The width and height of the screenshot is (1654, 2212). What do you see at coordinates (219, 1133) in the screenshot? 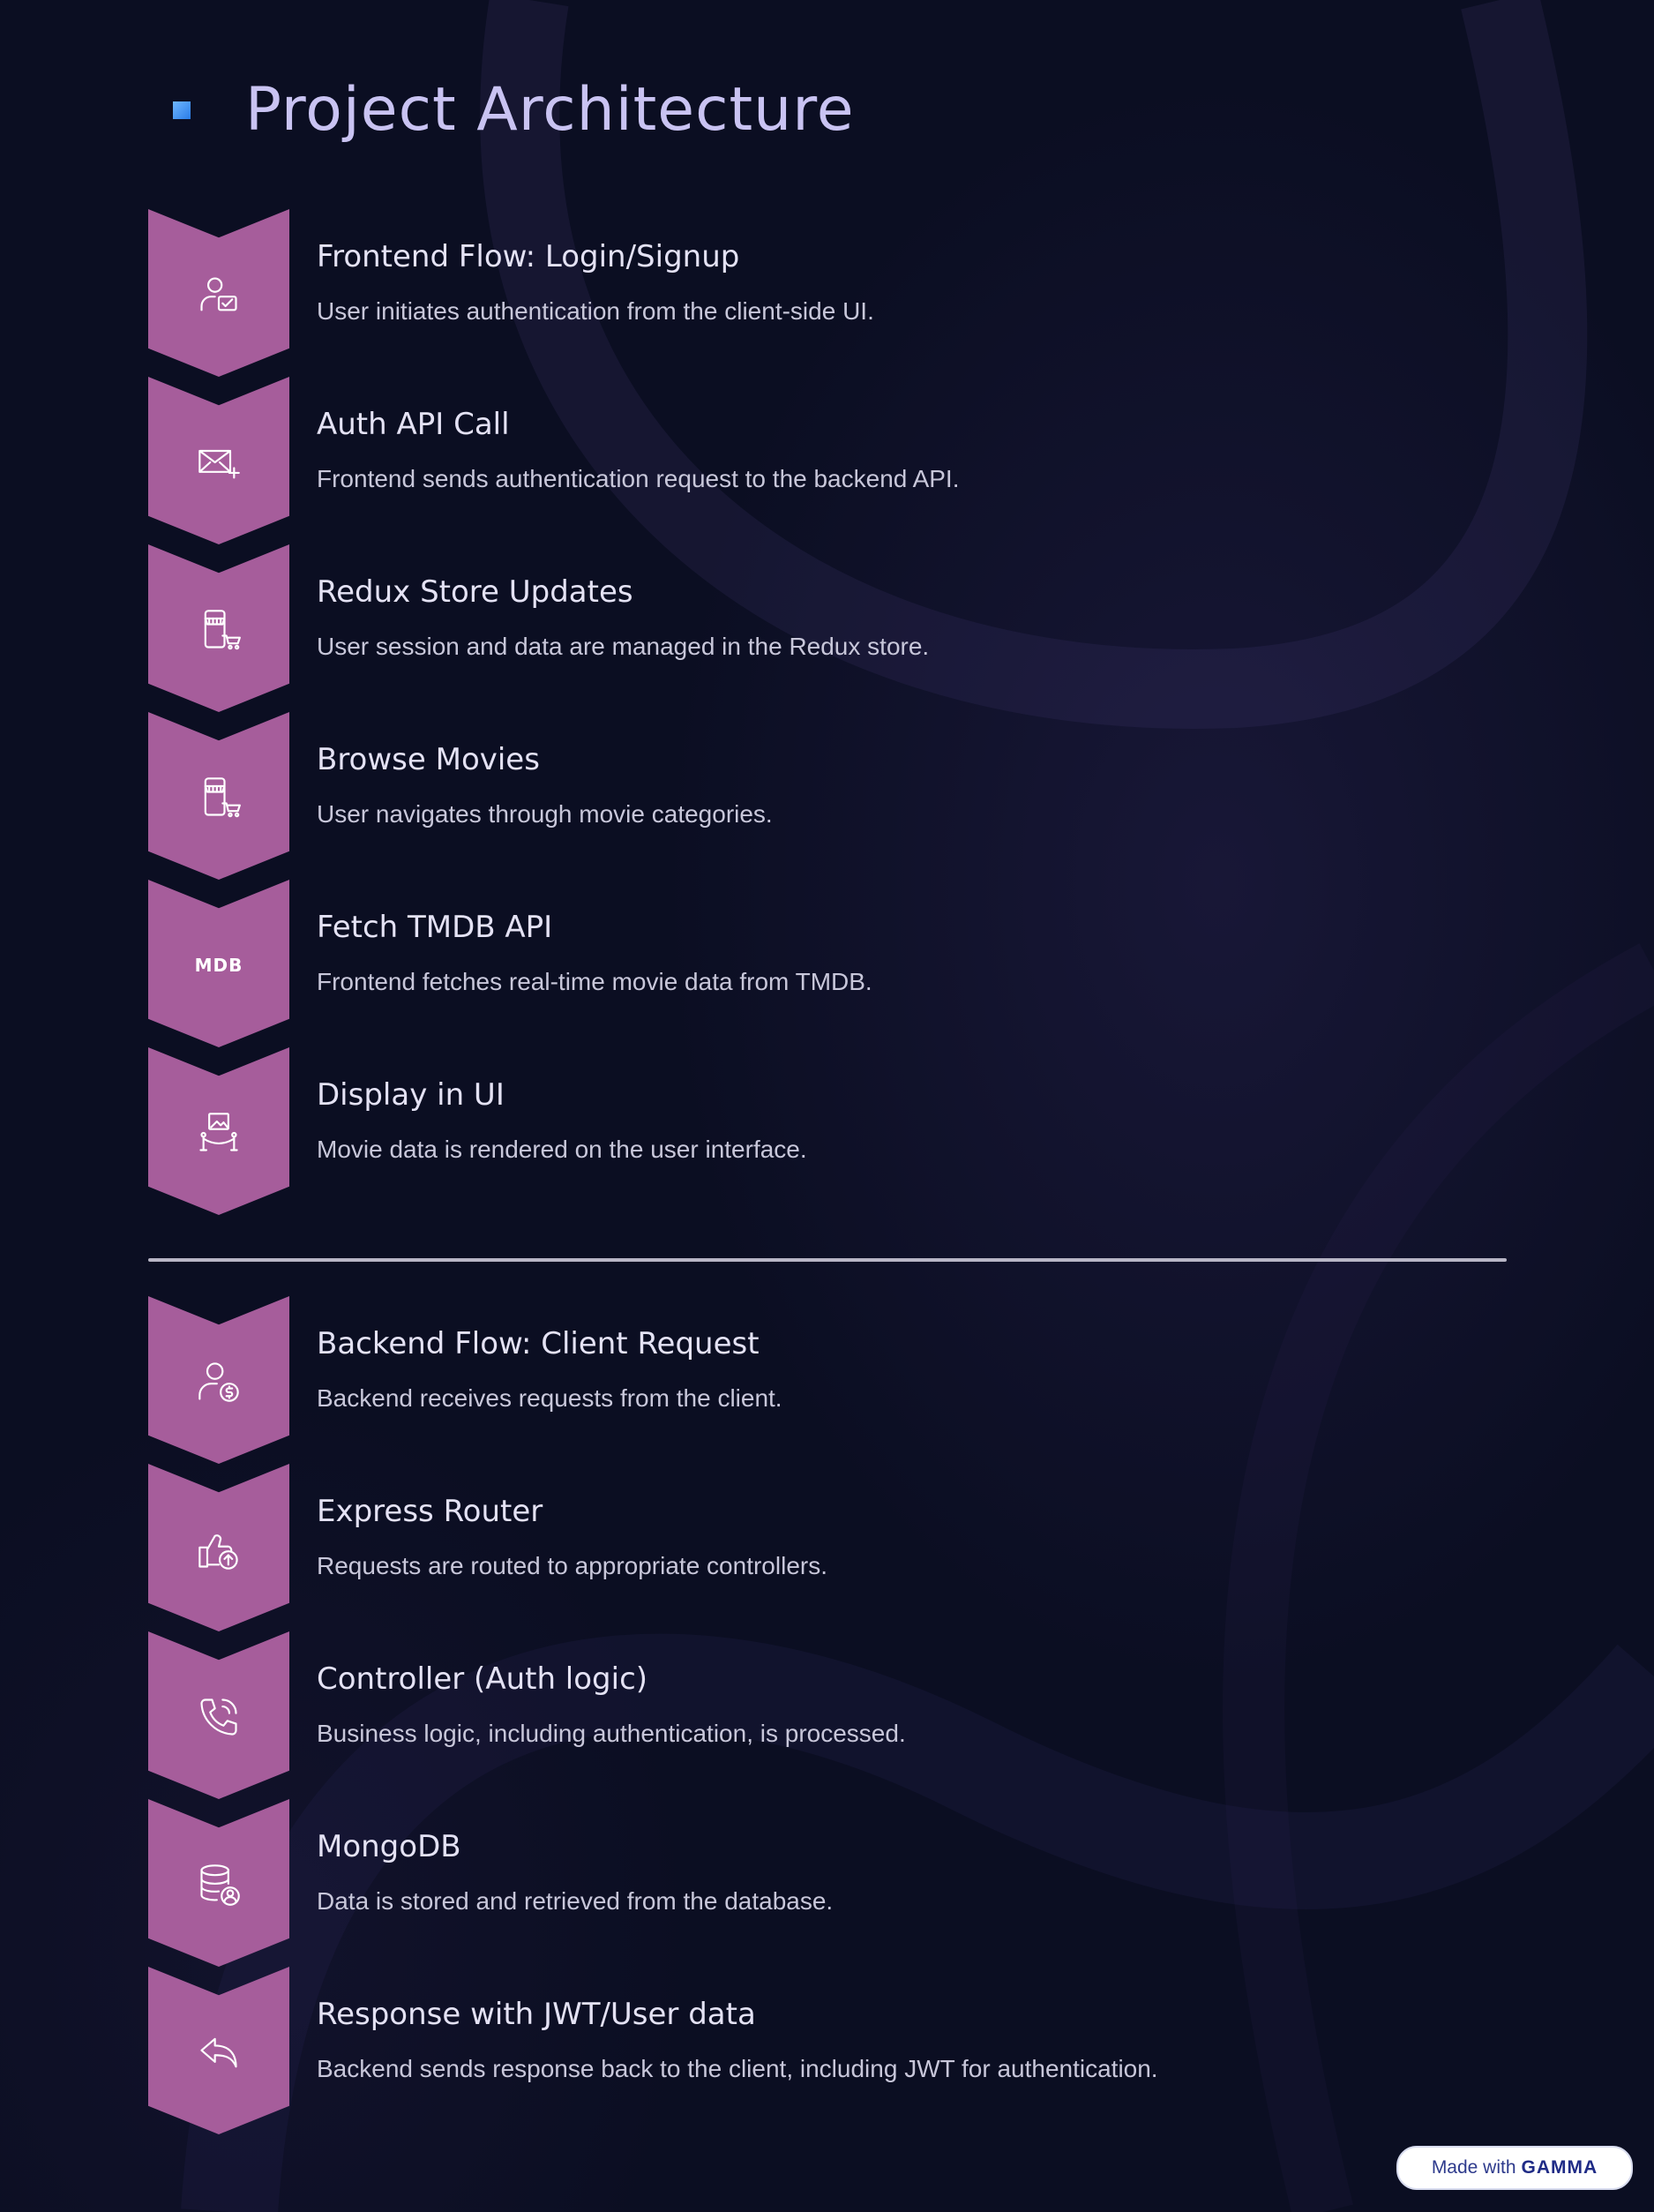
I see `gallery-exhibit-icon` at bounding box center [219, 1133].